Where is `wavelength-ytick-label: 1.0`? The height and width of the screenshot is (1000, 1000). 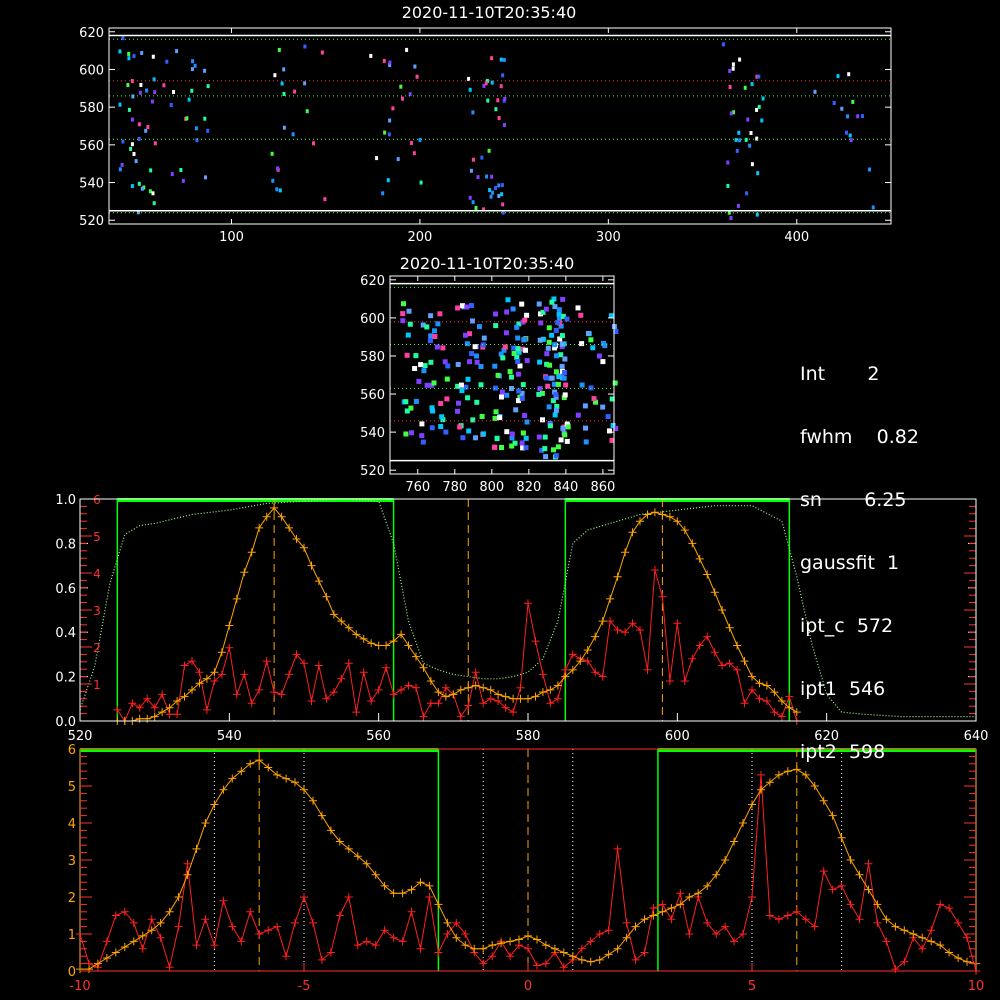 wavelength-ytick-label: 1.0 is located at coordinates (65, 500).